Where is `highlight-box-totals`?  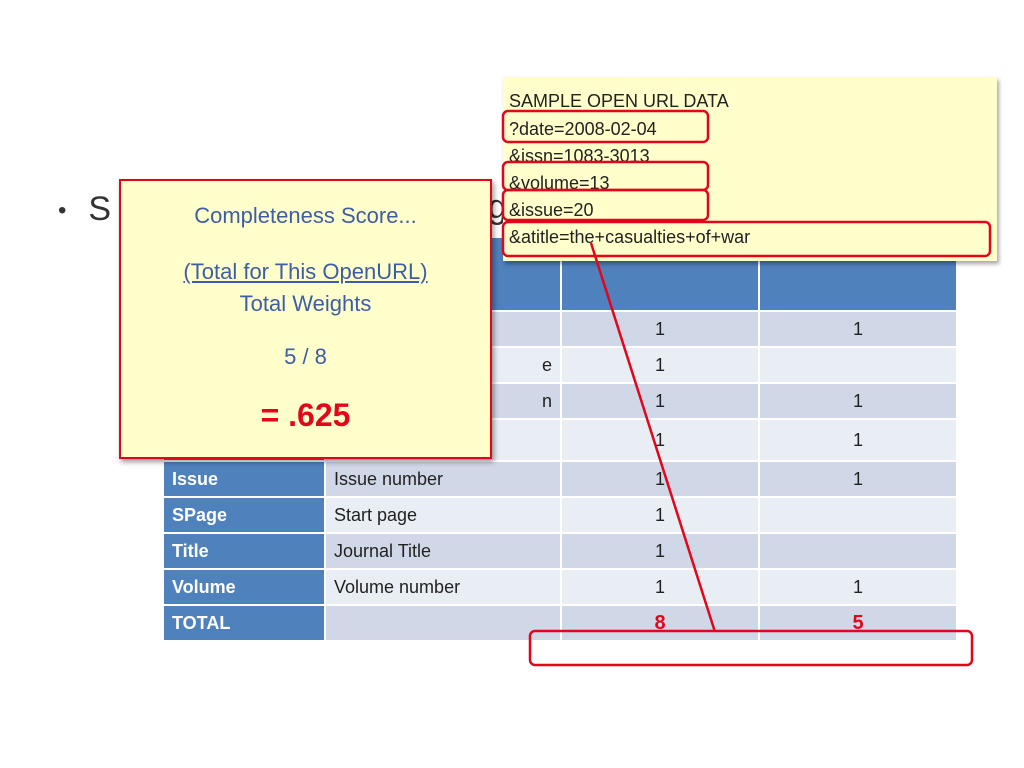 highlight-box-totals is located at coordinates (751, 648).